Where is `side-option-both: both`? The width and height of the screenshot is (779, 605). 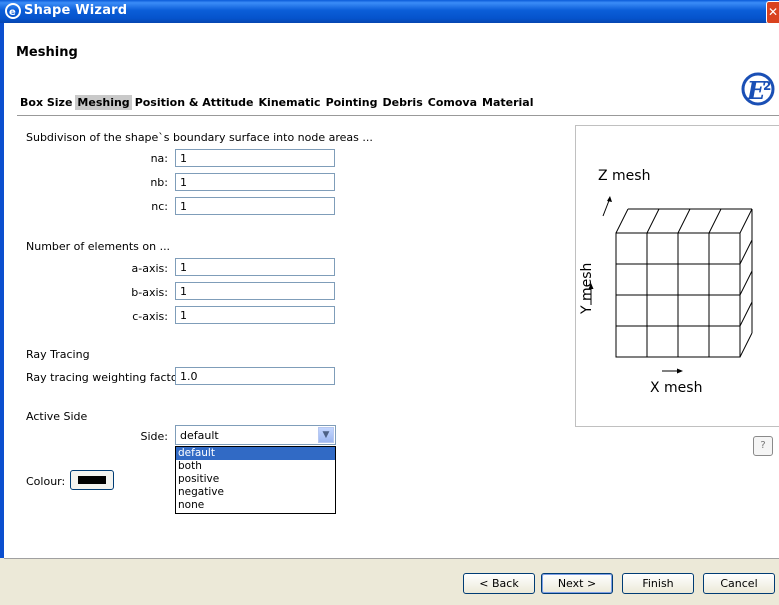
side-option-both: both is located at coordinates (255, 466).